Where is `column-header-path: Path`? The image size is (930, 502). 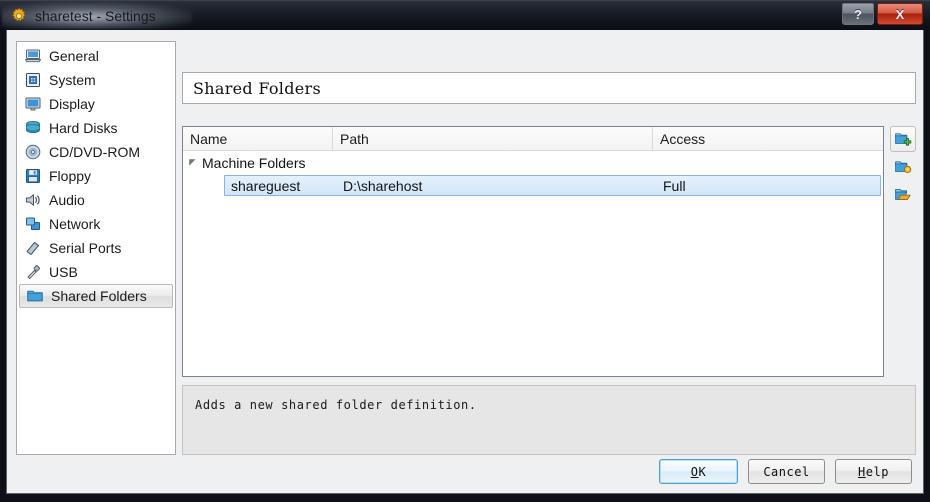
column-header-path: Path is located at coordinates (493, 138).